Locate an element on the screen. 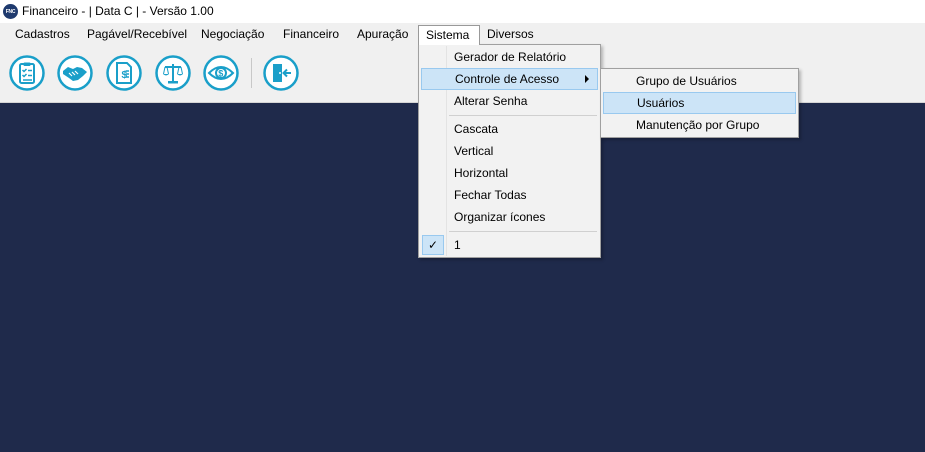 This screenshot has height=452, width=925. toolbar-separator is located at coordinates (251, 73).